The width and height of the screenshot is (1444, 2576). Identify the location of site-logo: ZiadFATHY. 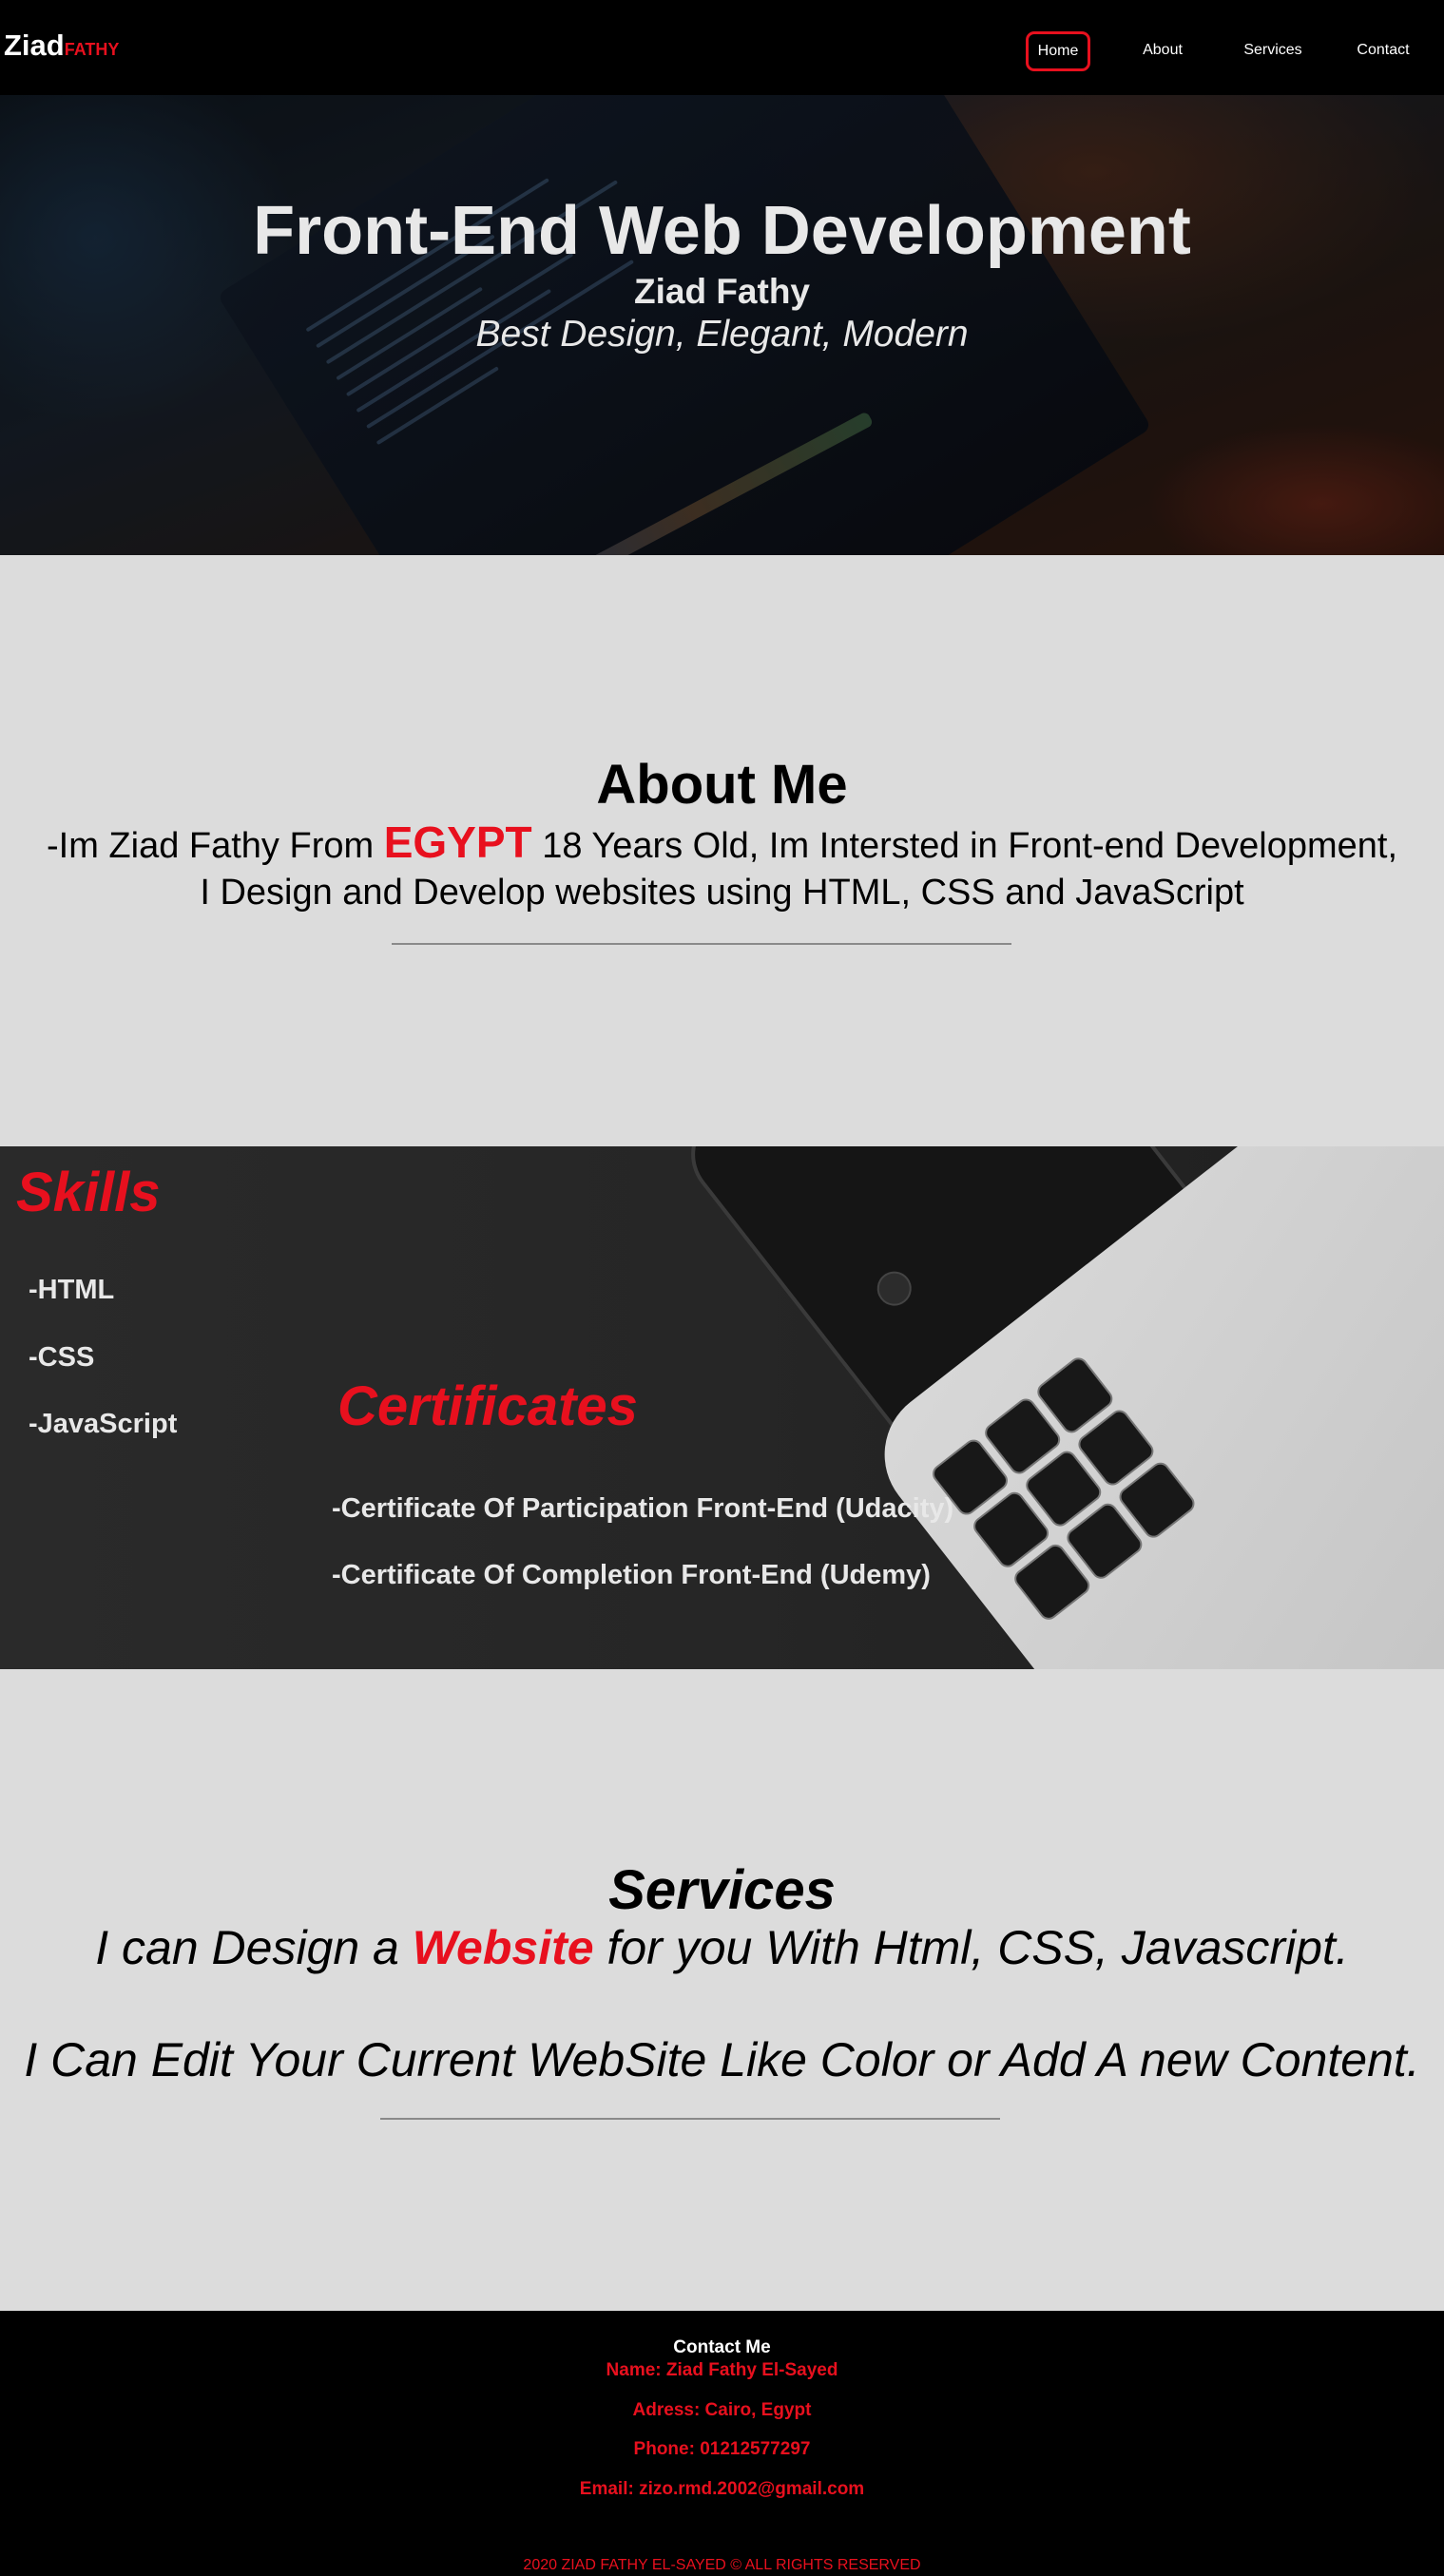
(61, 46).